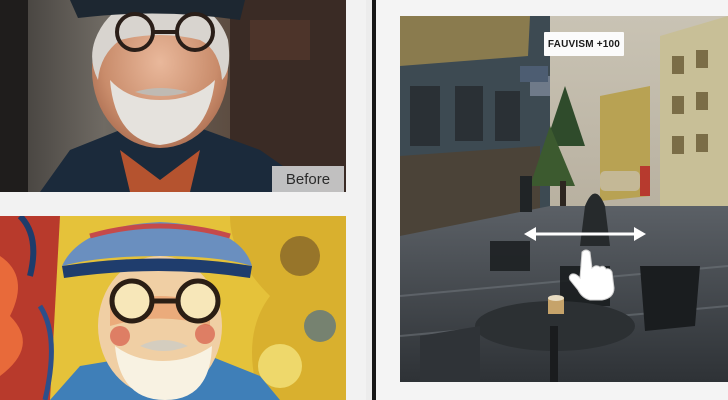  I want to click on swipe-horizontal-hand-icon, so click(585, 264).